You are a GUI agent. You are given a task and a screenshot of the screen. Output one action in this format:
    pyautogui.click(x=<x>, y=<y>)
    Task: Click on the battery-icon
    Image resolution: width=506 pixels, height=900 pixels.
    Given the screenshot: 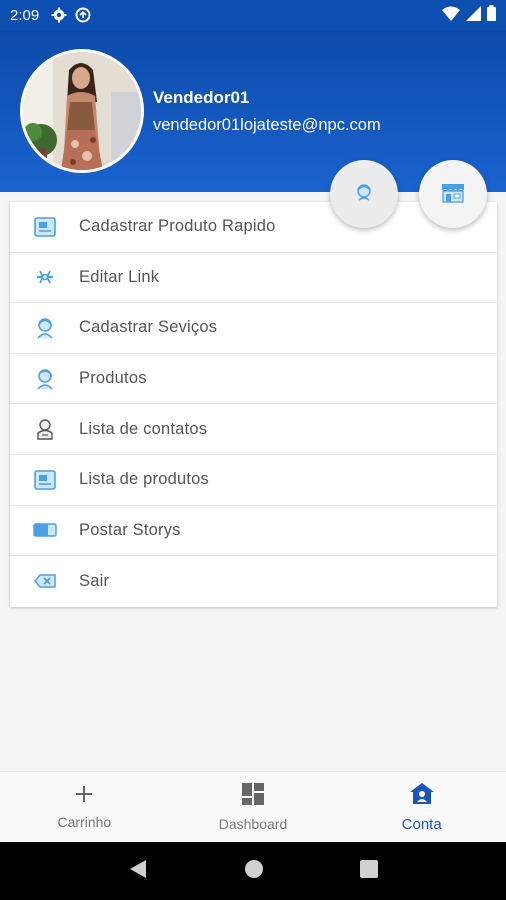 What is the action you would take?
    pyautogui.click(x=491, y=15)
    